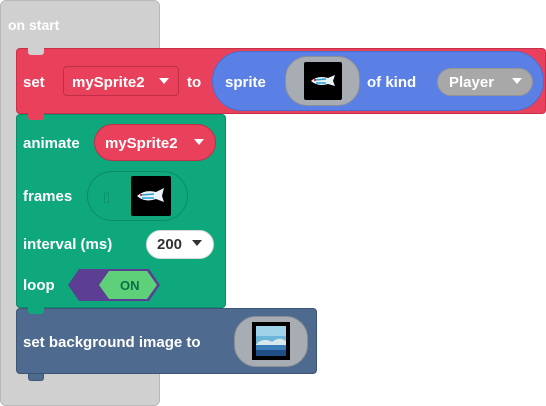  Describe the element at coordinates (151, 196) in the screenshot. I see `fish-frame-image` at that location.